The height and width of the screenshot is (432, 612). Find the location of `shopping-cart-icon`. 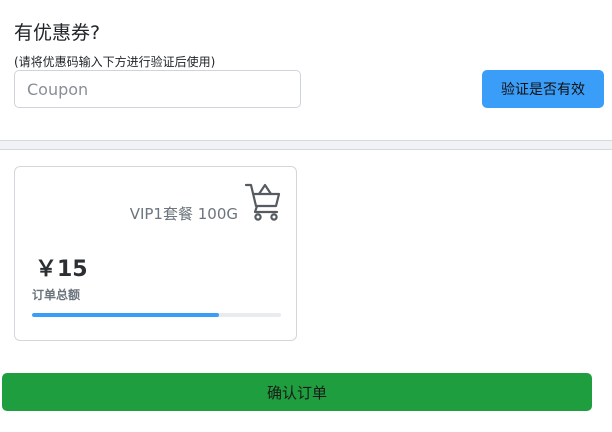

shopping-cart-icon is located at coordinates (262, 202).